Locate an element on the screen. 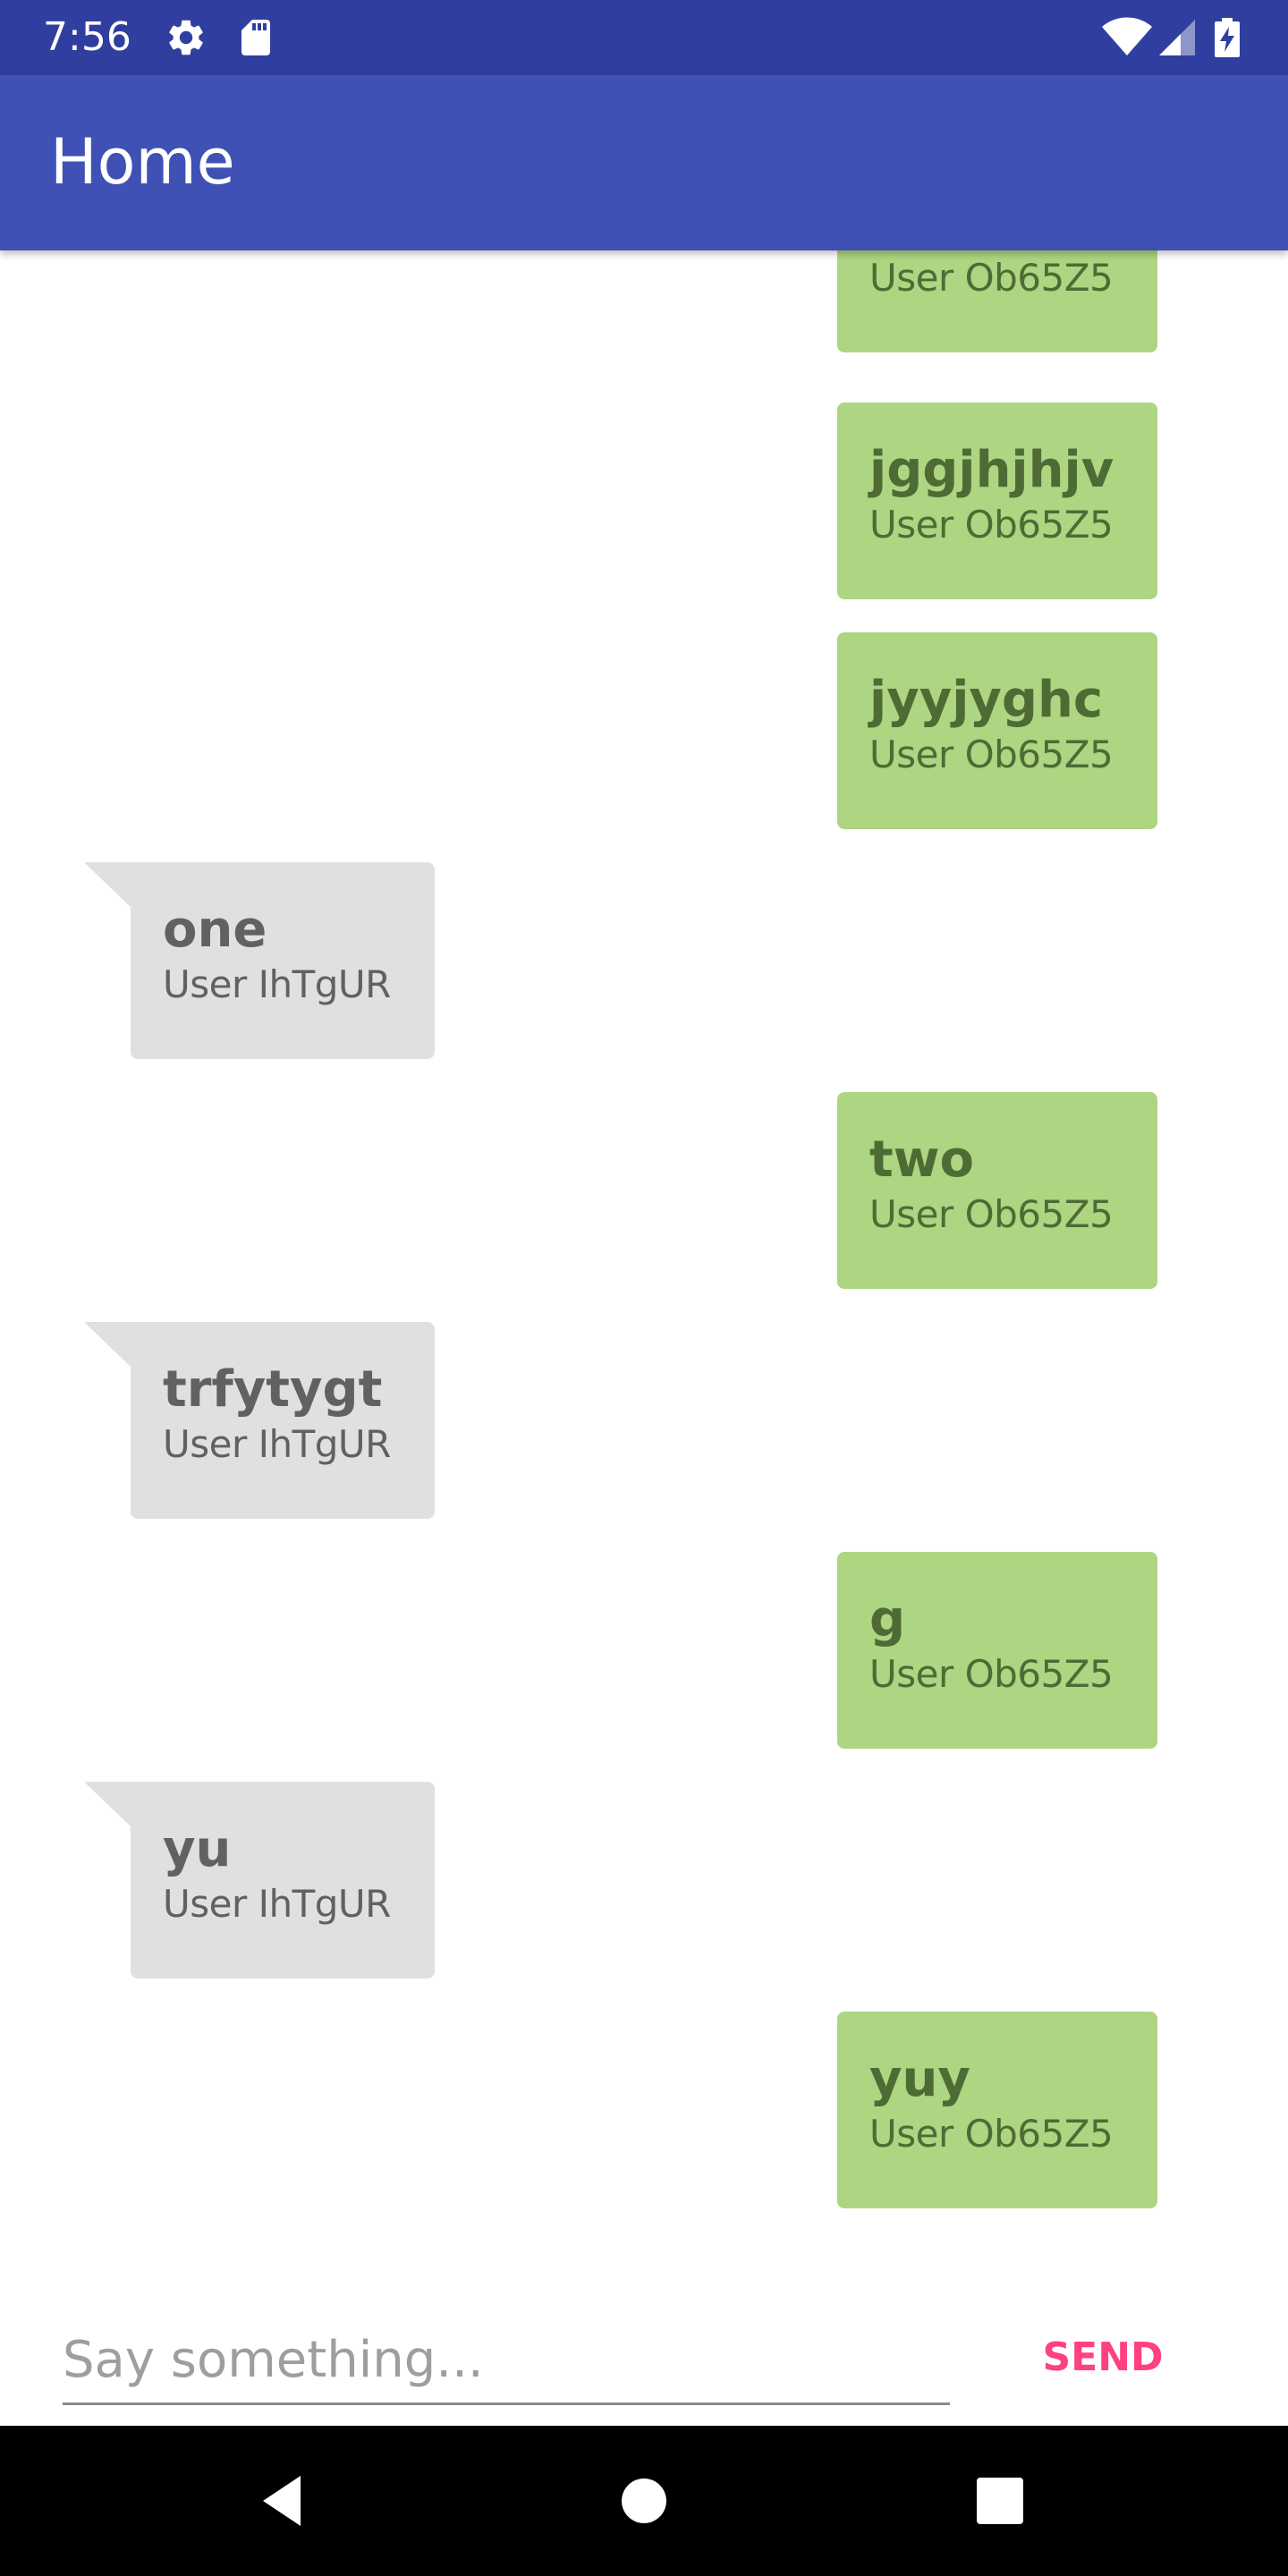 The width and height of the screenshot is (1288, 2576). recents-icon is located at coordinates (1000, 2501).